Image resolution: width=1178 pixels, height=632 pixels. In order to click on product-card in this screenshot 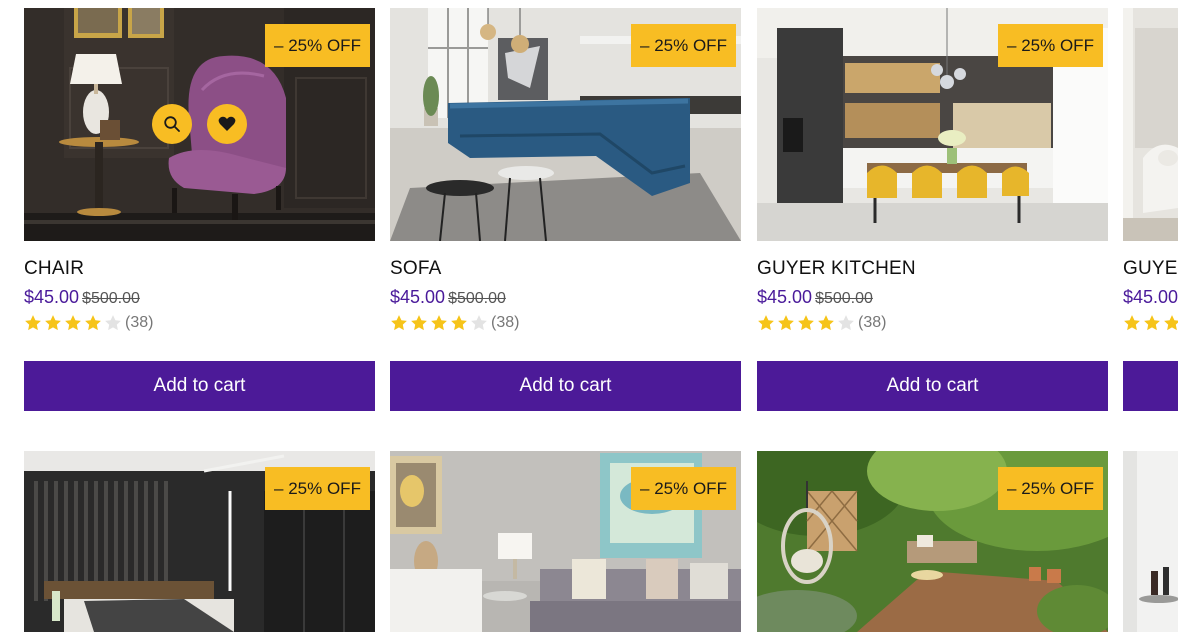, I will do `click(1150, 541)`.